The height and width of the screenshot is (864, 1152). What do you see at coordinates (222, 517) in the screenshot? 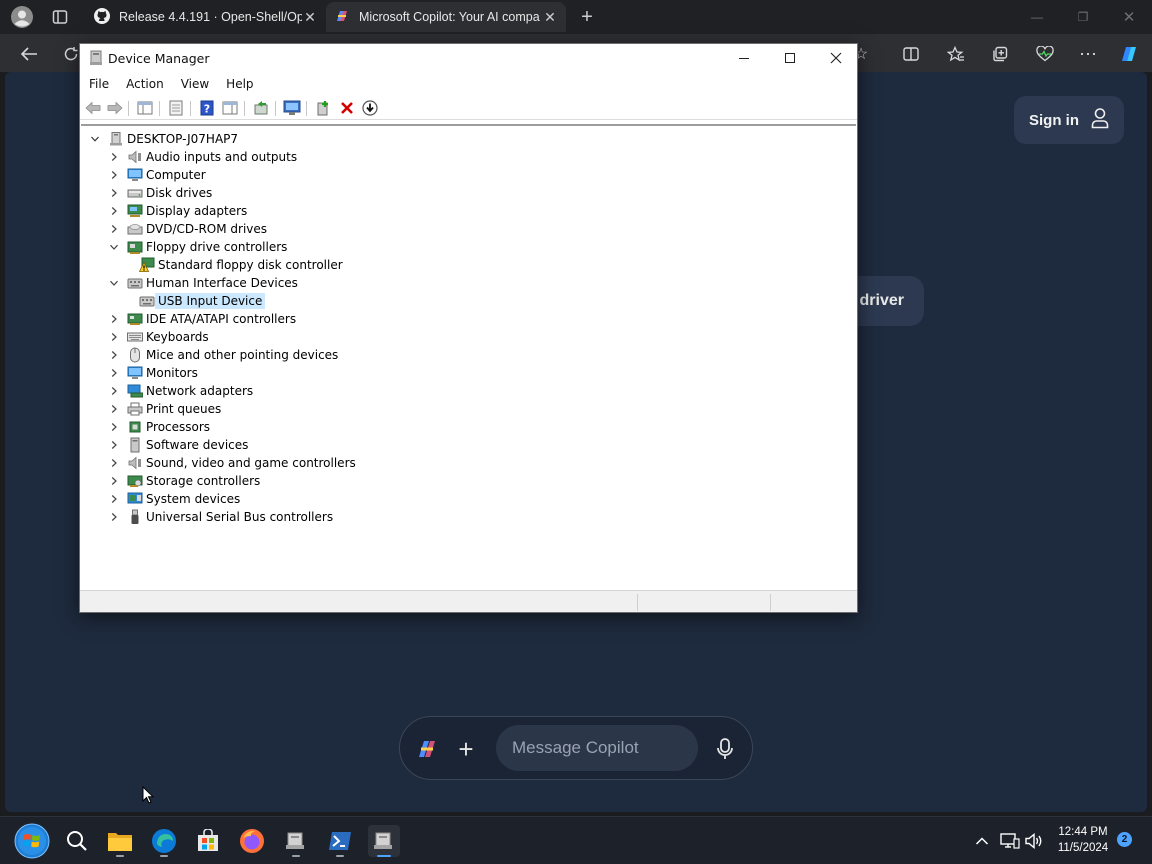
I see `tree-category-universal-serial-bus-controllers: Universal Serial Bus controllers` at bounding box center [222, 517].